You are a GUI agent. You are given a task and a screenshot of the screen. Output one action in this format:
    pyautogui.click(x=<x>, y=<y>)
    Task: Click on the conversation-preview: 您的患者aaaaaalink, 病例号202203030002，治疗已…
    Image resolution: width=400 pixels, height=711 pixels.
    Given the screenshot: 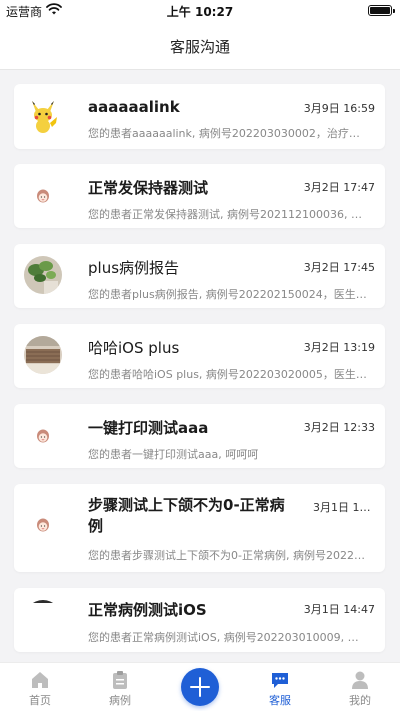 What is the action you would take?
    pyautogui.click(x=228, y=133)
    